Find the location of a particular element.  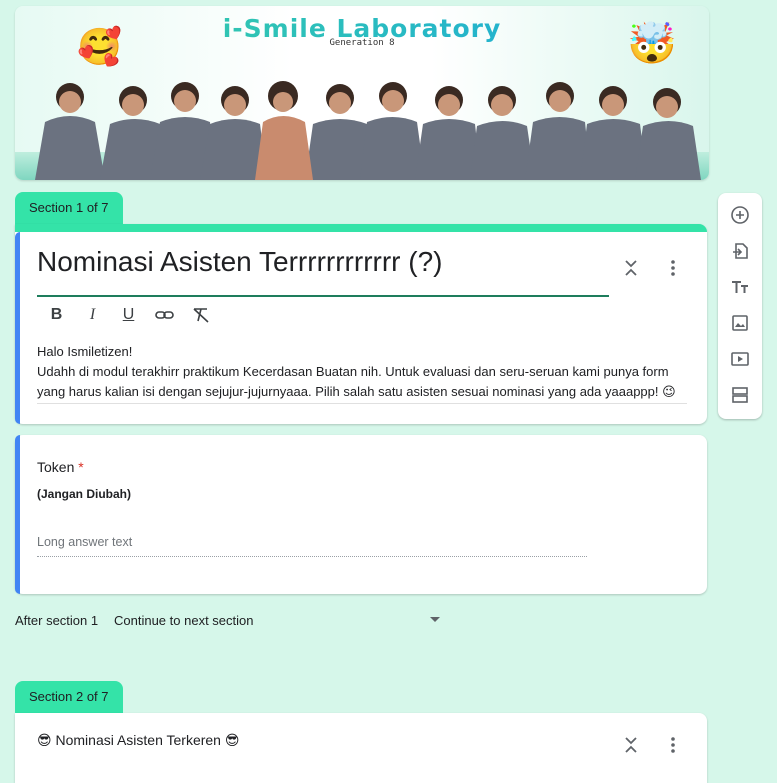

add-video-icon is located at coordinates (740, 359).